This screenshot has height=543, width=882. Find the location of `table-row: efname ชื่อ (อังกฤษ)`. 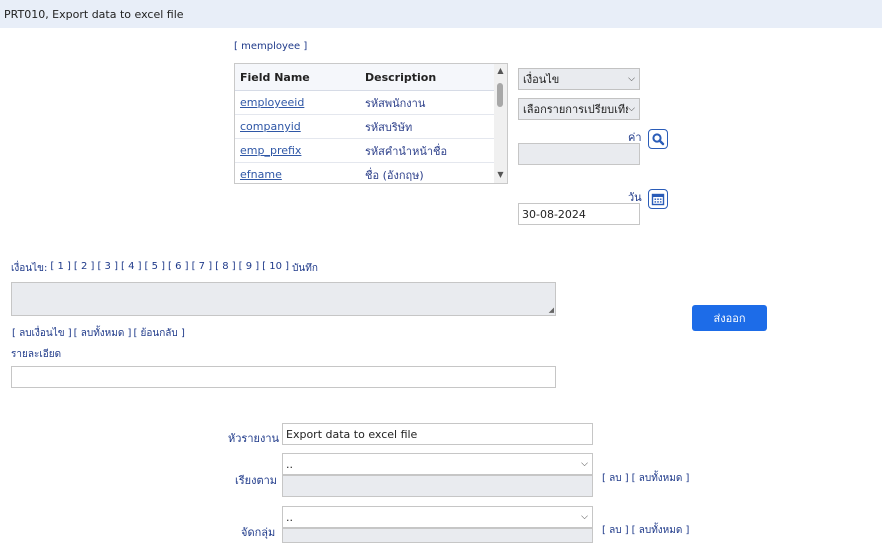

table-row: efname ชื่อ (อังกฤษ) is located at coordinates (371, 173).